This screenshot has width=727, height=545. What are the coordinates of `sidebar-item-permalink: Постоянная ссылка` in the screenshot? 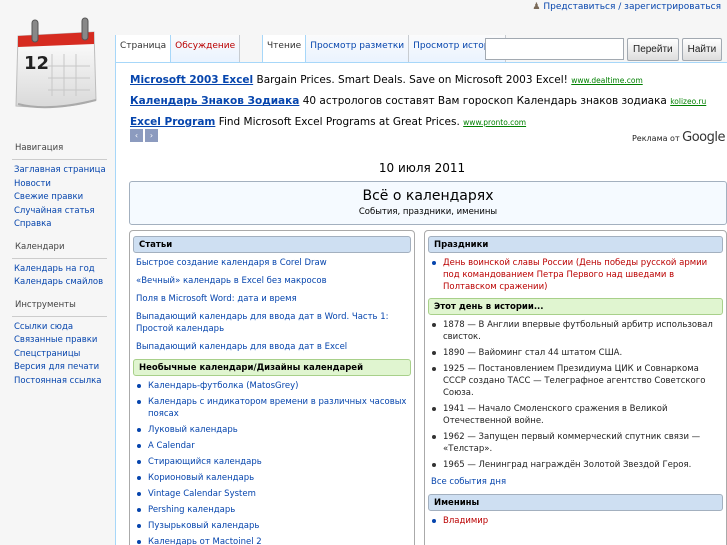 It's located at (60, 382).